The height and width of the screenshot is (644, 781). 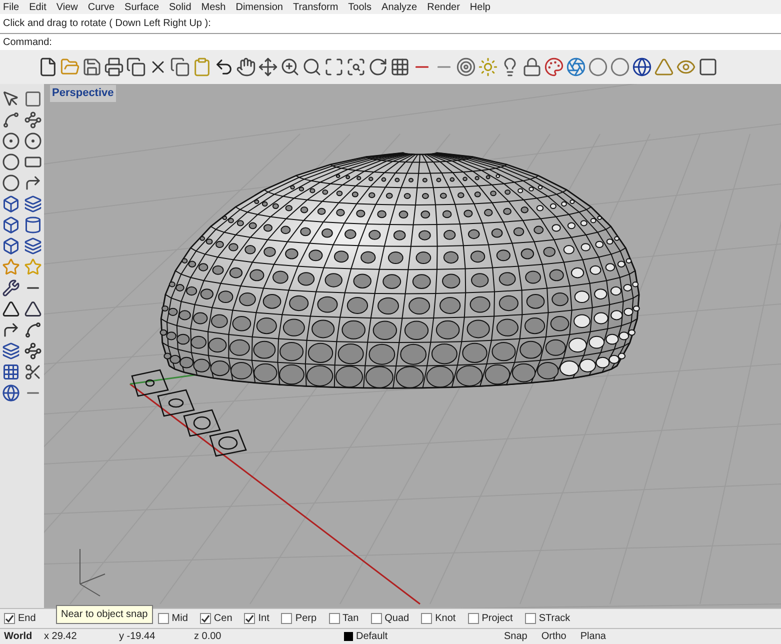 I want to click on rotate-icon, so click(x=378, y=67).